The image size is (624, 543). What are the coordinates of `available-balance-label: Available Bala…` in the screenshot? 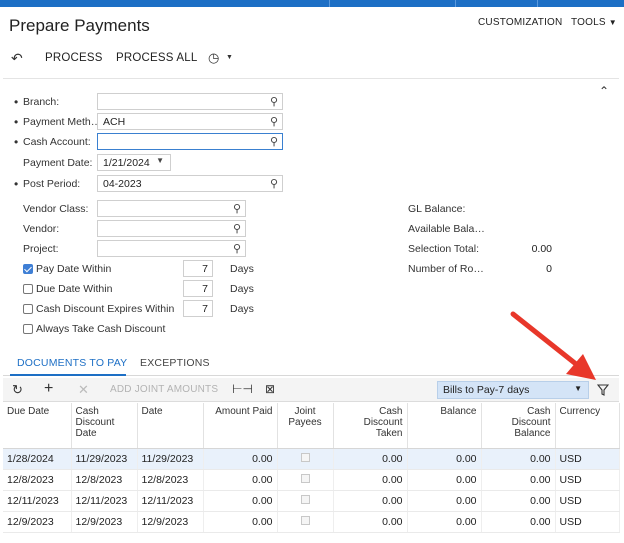 It's located at (446, 229).